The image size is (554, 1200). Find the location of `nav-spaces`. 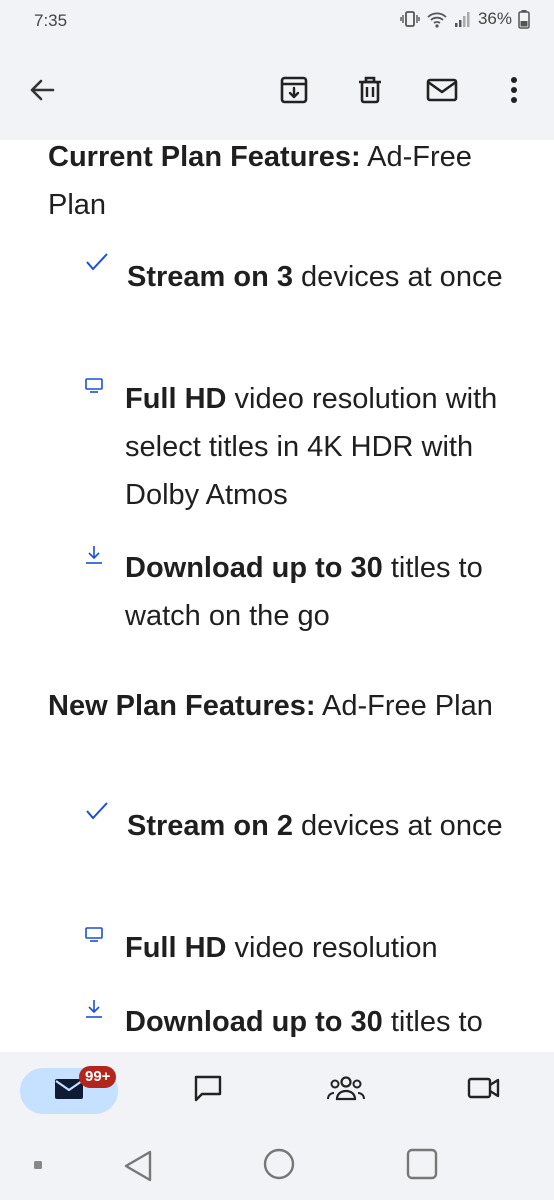

nav-spaces is located at coordinates (346, 1090).